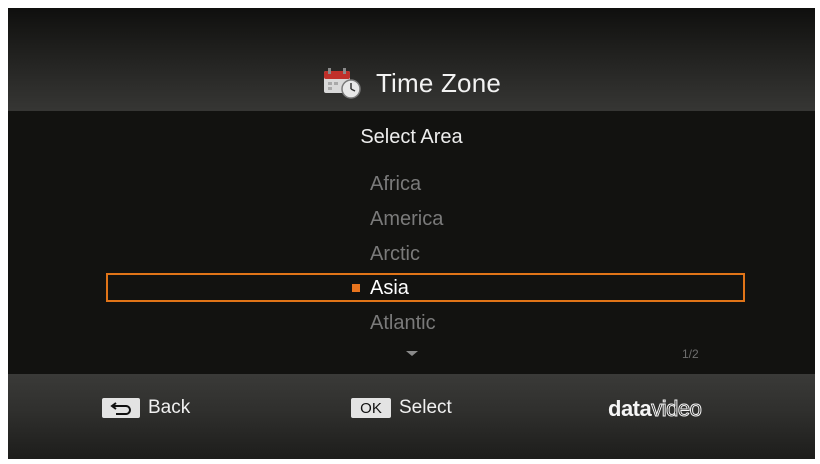  I want to click on select-button: OK Select, so click(401, 408).